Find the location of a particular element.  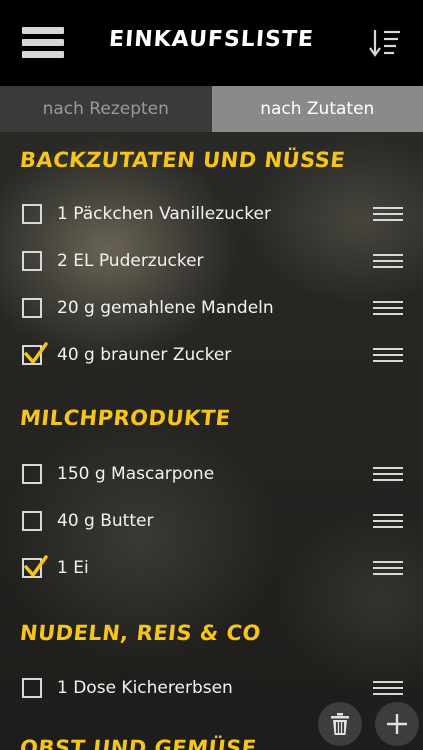

plus-icon is located at coordinates (397, 724).